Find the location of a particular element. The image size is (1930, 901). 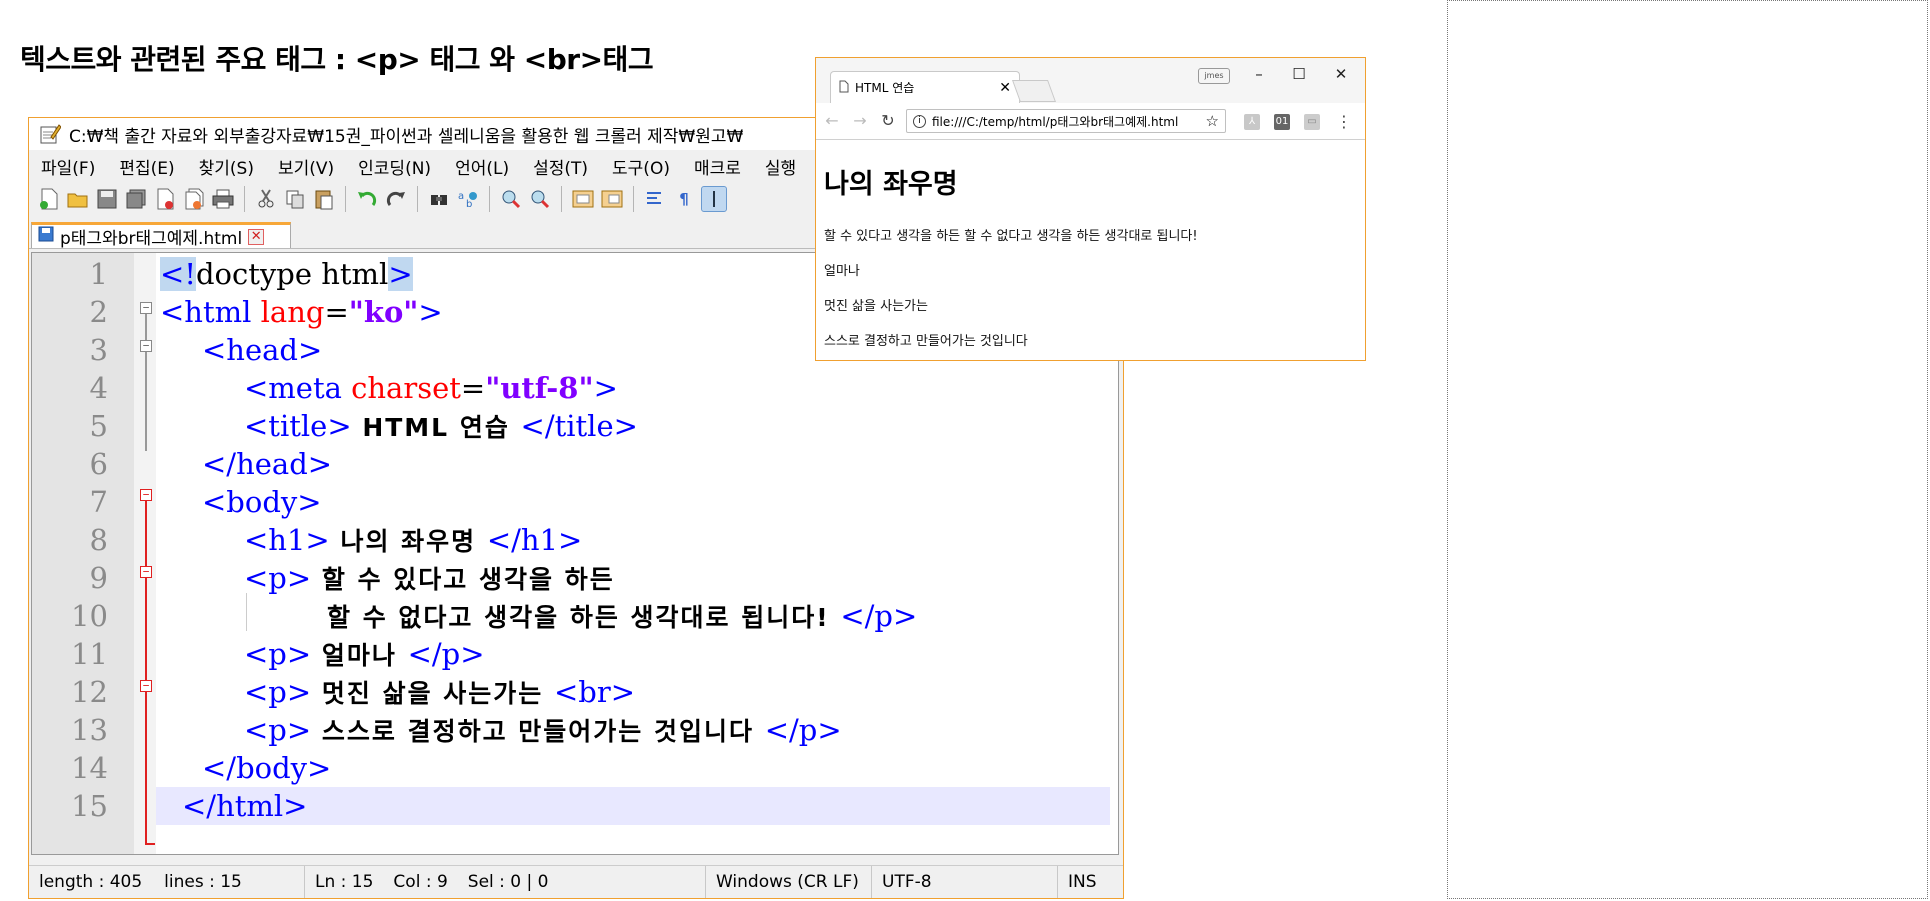

code-text: 할 수 없다고 생각을 하든 생각대로 됩니다! </p> is located at coordinates (622, 616).